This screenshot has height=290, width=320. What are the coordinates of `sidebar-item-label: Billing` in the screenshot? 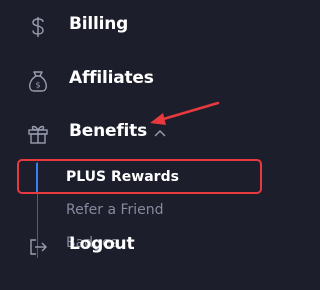 It's located at (99, 24).